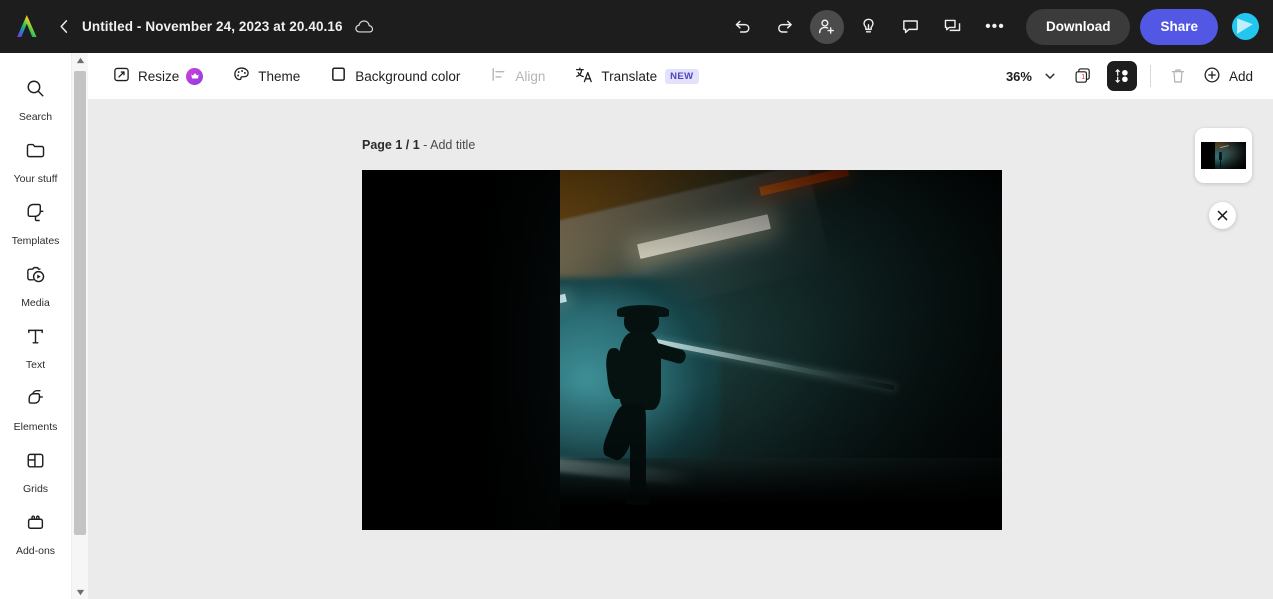  What do you see at coordinates (1121, 76) in the screenshot?
I see `pages-panel-toggle` at bounding box center [1121, 76].